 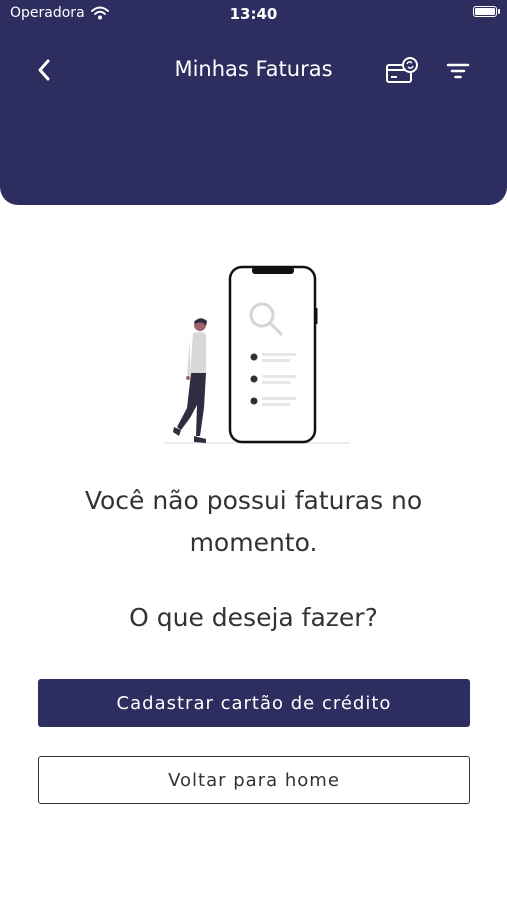 I want to click on nav-bar: Minhas Faturas, so click(x=253, y=70).